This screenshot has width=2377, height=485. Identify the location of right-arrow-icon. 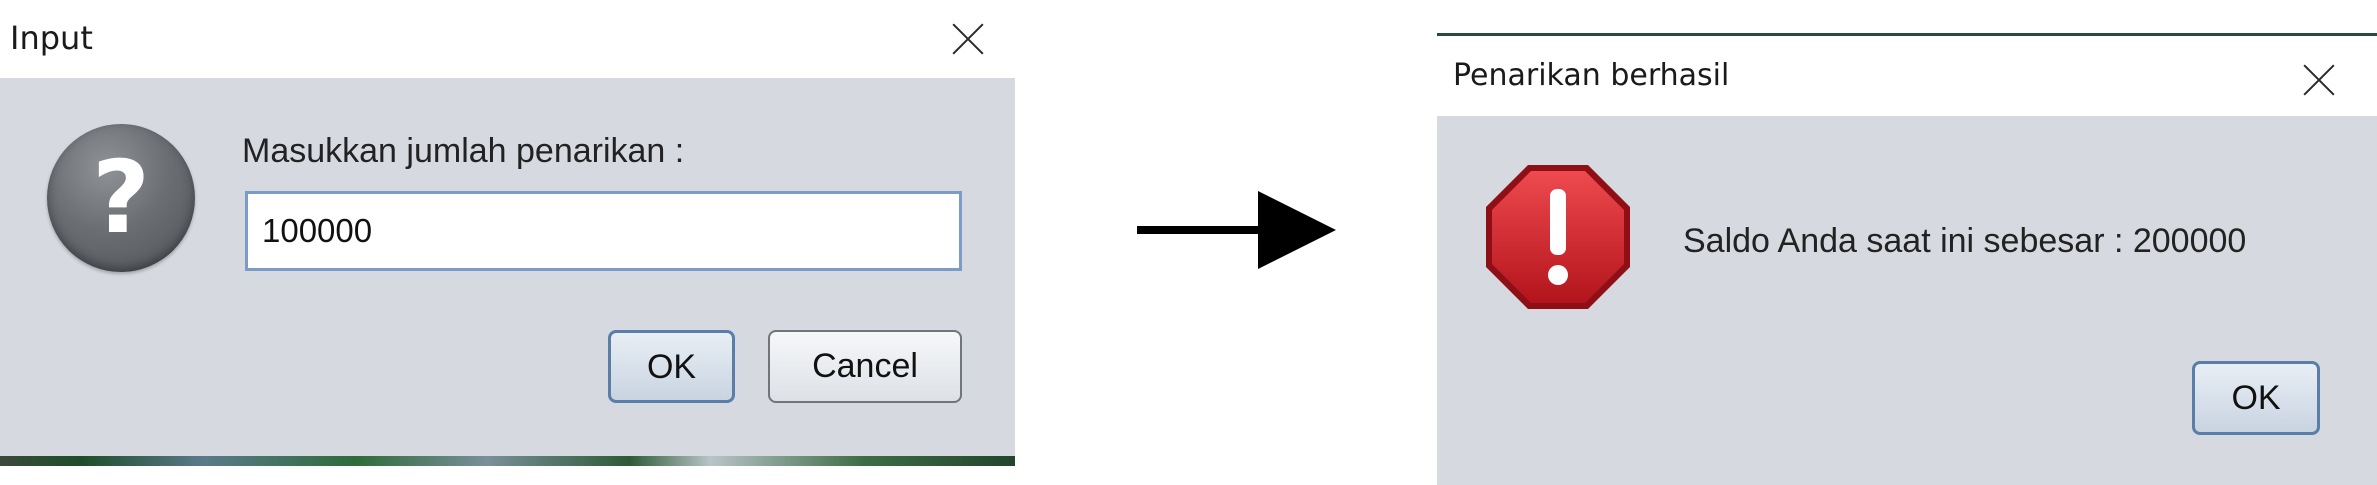
(1204, 230).